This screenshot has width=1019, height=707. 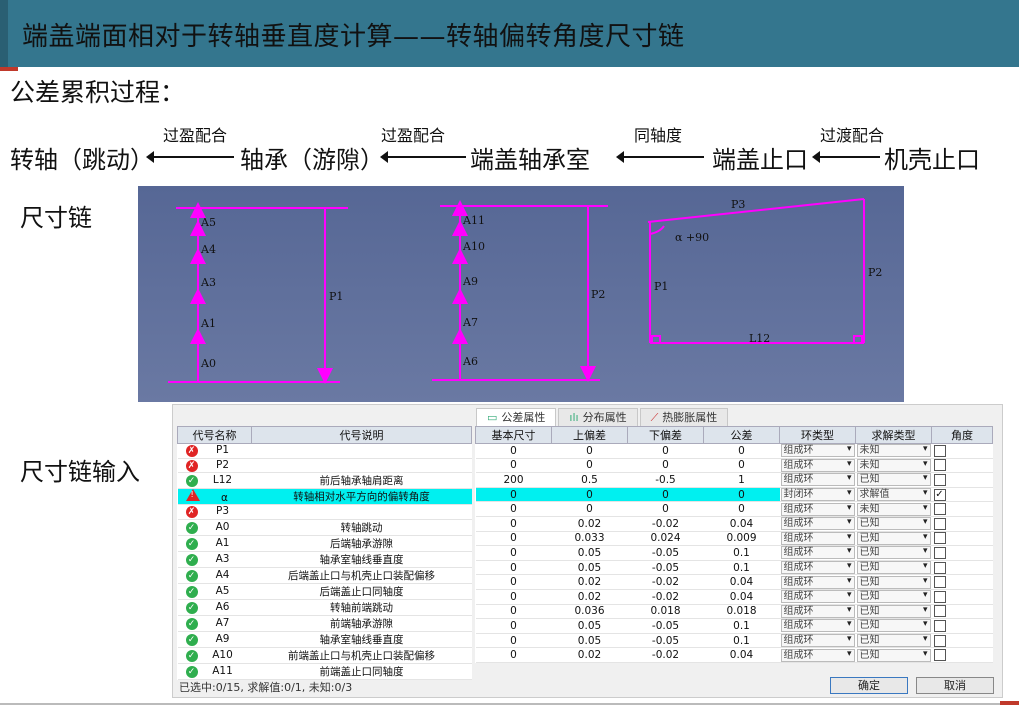 What do you see at coordinates (361, 671) in the screenshot?
I see `desc-cell: 前端盖止口同轴度` at bounding box center [361, 671].